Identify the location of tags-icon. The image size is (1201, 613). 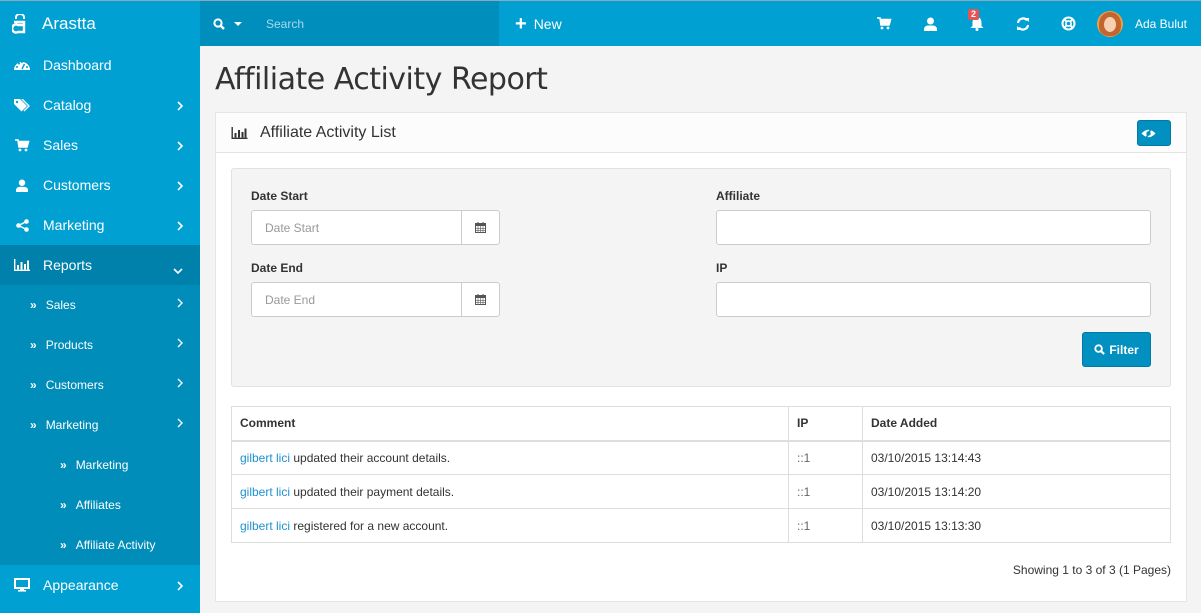
(22, 105).